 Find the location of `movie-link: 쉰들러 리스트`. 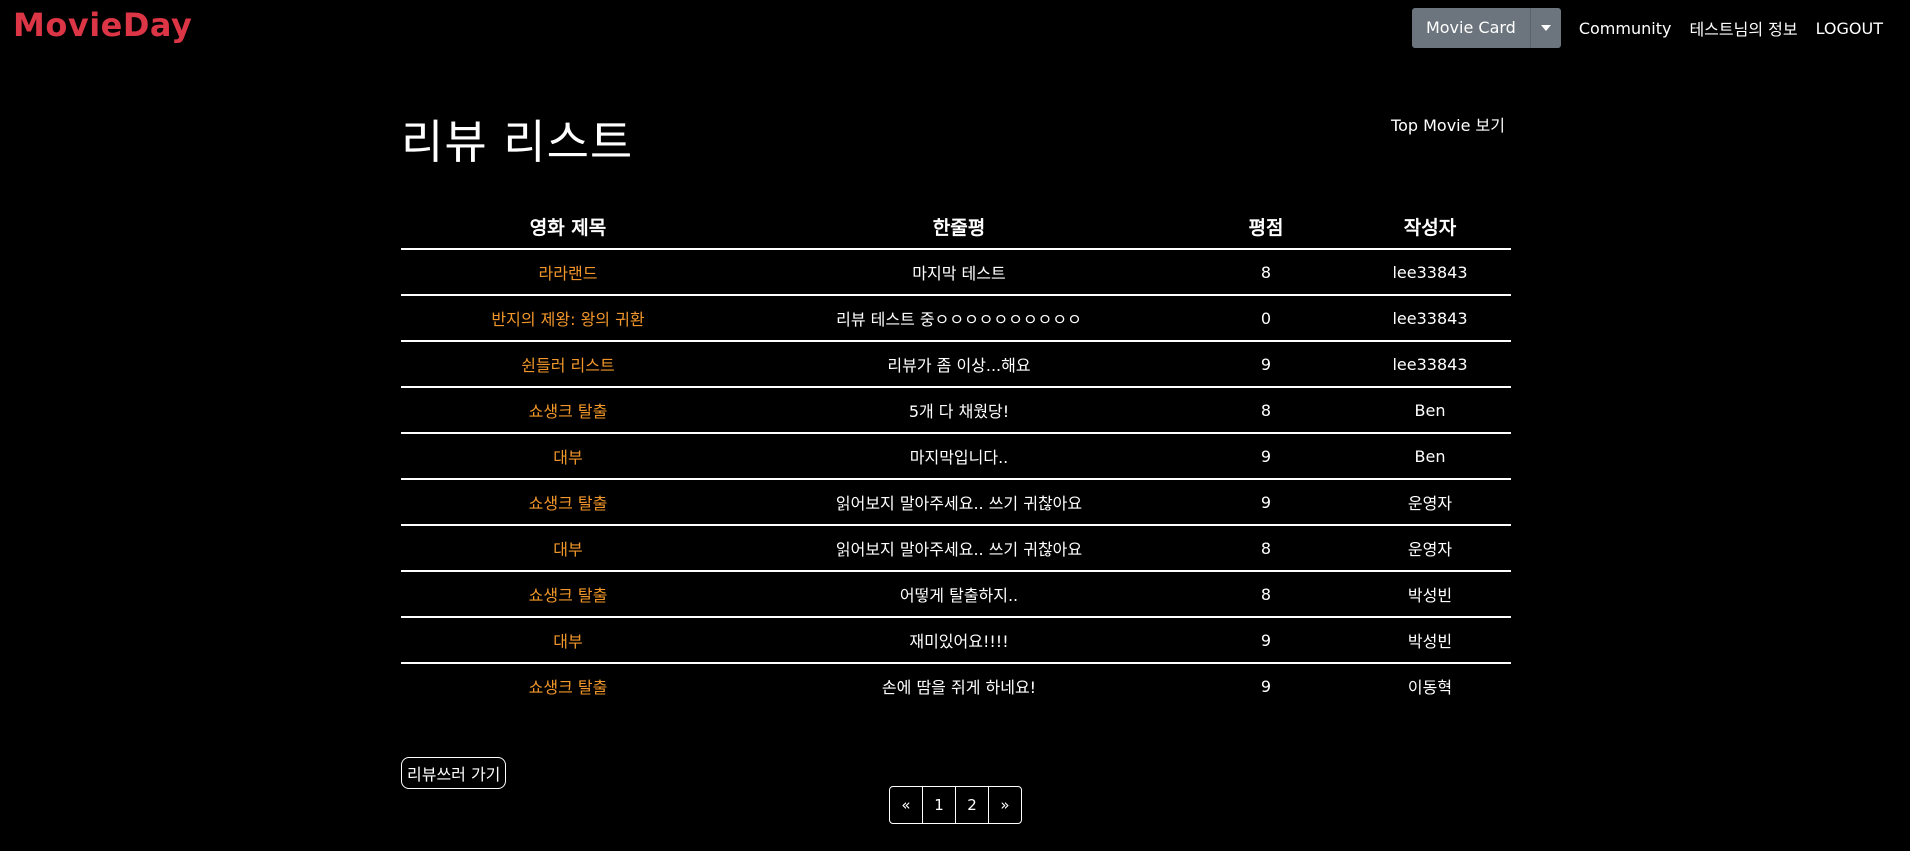

movie-link: 쉰들러 리스트 is located at coordinates (567, 365).